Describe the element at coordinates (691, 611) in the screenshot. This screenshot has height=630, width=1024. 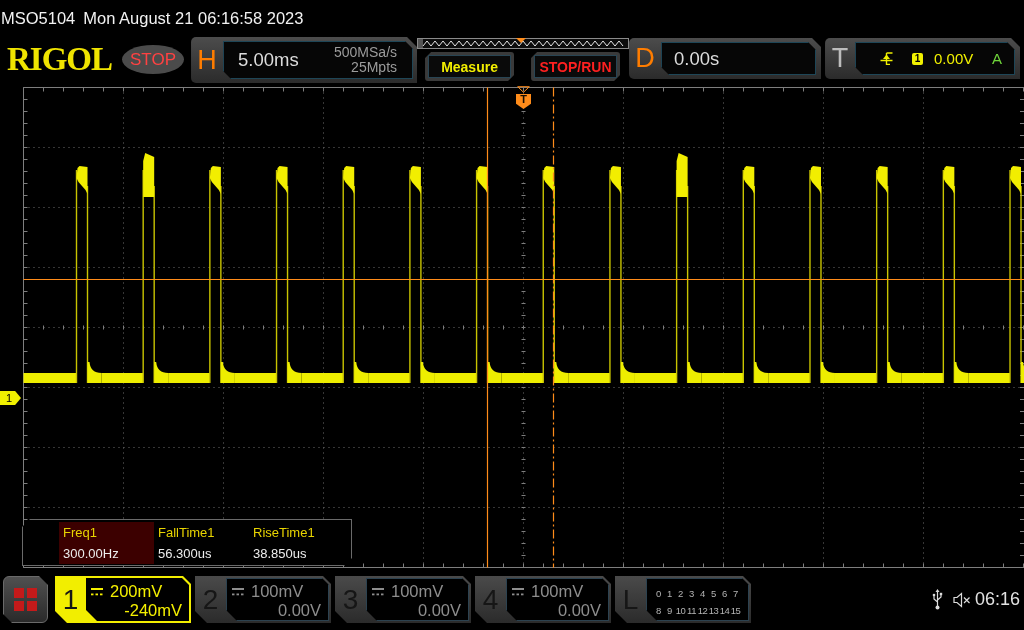
I see `digital-channel-number: 11` at that location.